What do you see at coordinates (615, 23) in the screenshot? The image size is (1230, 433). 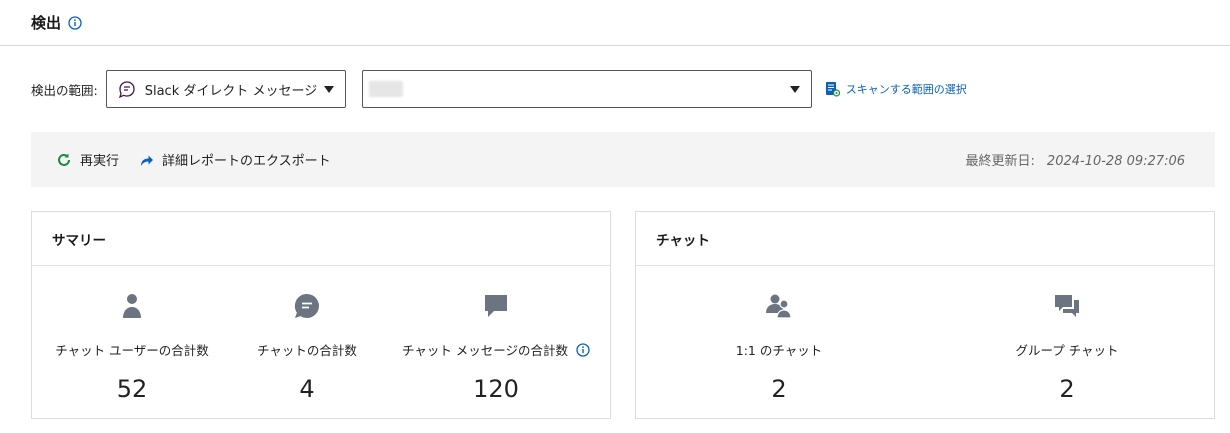 I see `page-header: 検出` at bounding box center [615, 23].